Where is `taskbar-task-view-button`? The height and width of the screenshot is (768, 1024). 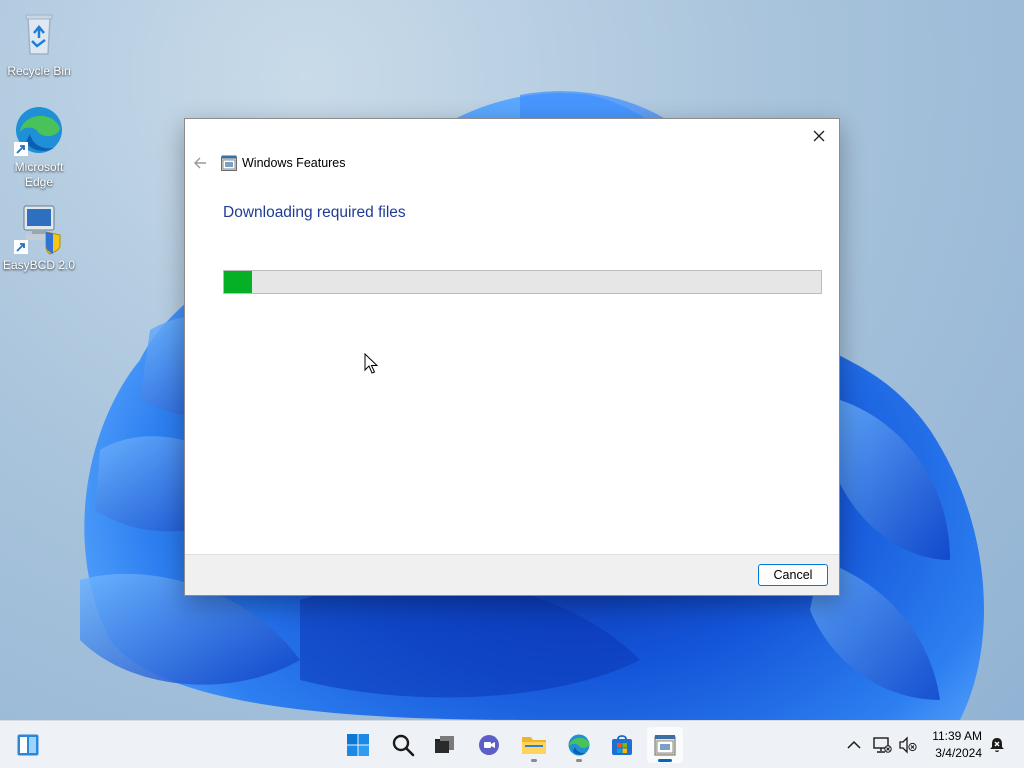
taskbar-task-view-button is located at coordinates (444, 745).